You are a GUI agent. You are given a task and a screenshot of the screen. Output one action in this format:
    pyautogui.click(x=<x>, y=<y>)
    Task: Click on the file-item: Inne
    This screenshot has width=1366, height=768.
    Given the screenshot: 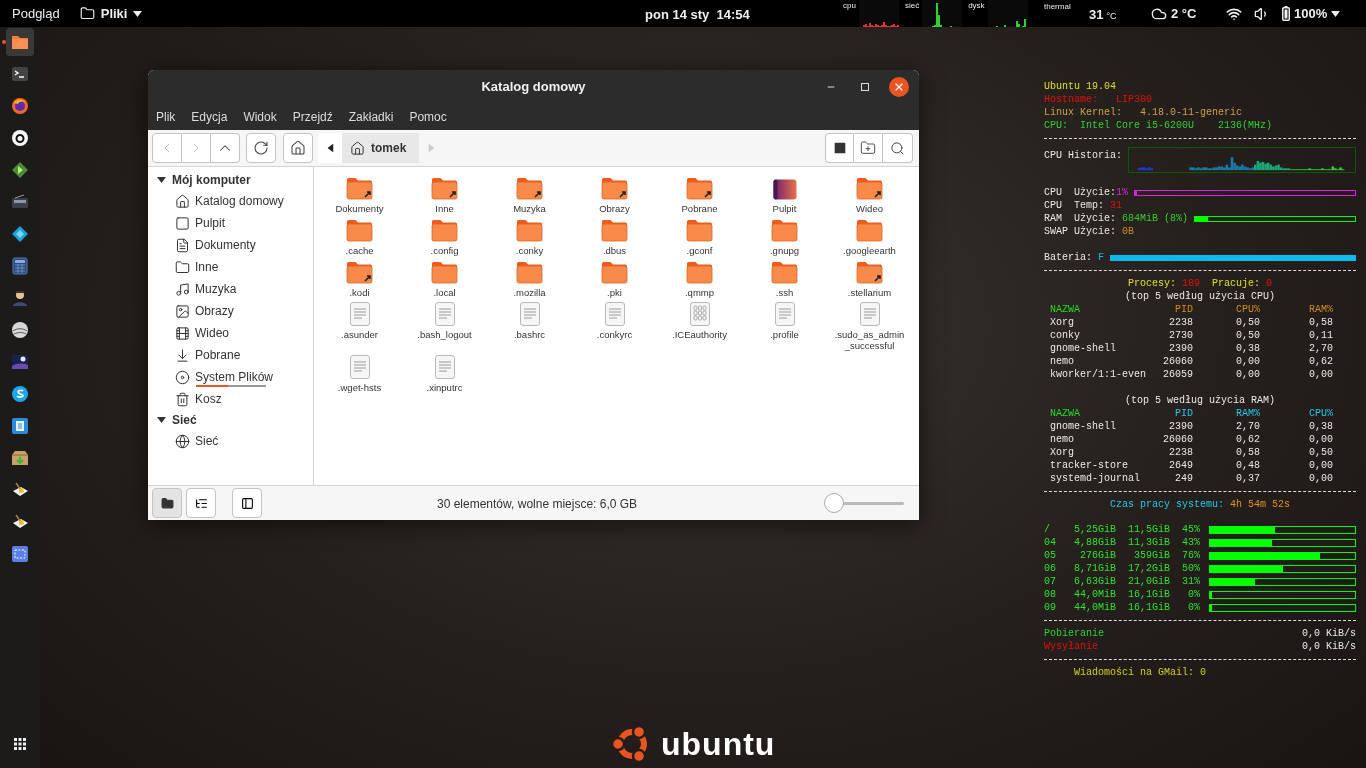 What is the action you would take?
    pyautogui.click(x=444, y=194)
    